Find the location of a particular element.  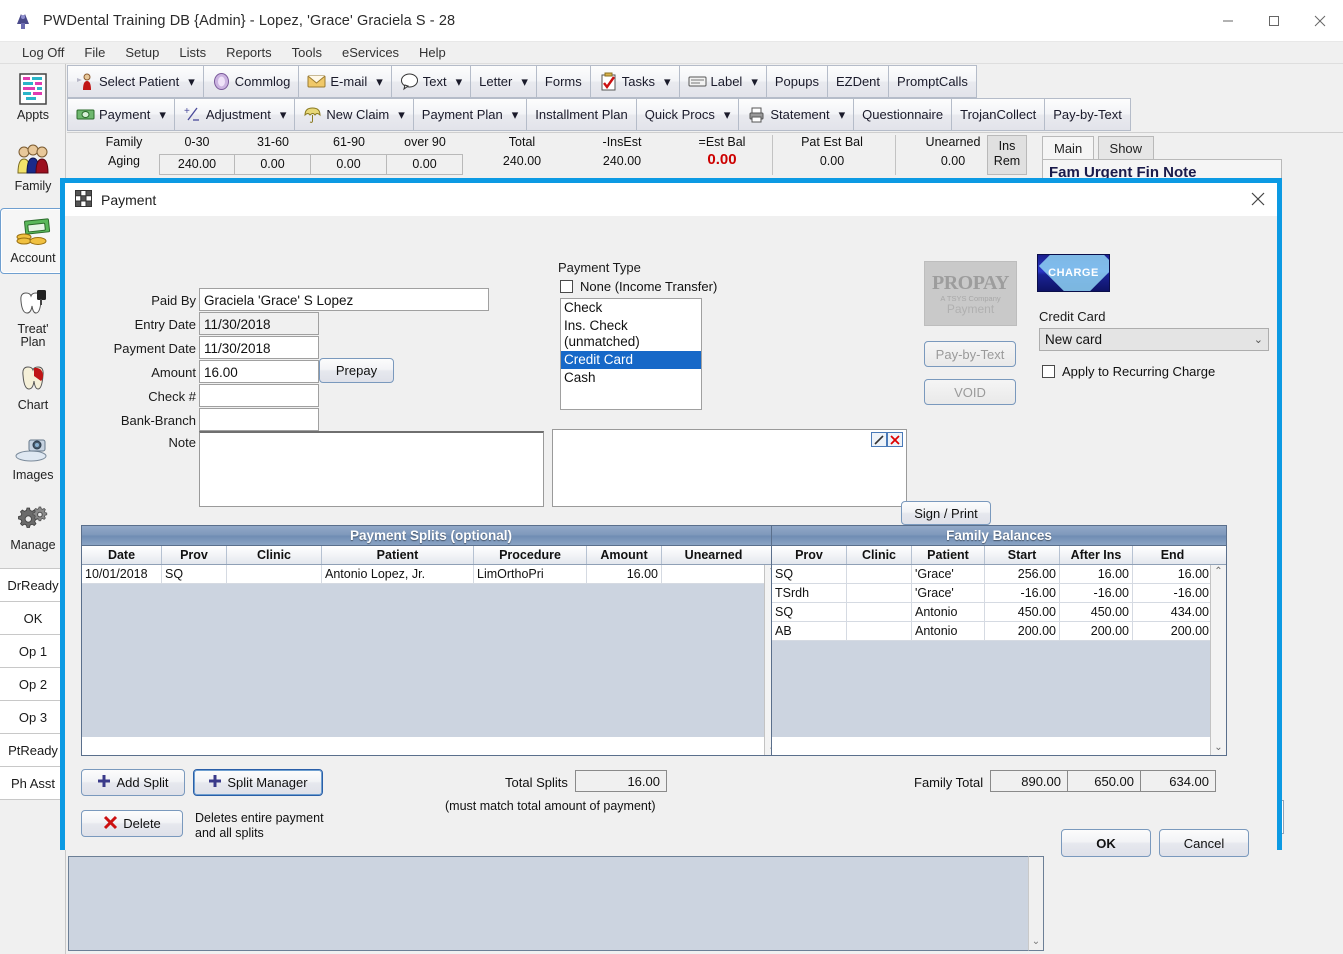

family-balances-scrollbar: ⌃ ⌄ is located at coordinates (1218, 660).